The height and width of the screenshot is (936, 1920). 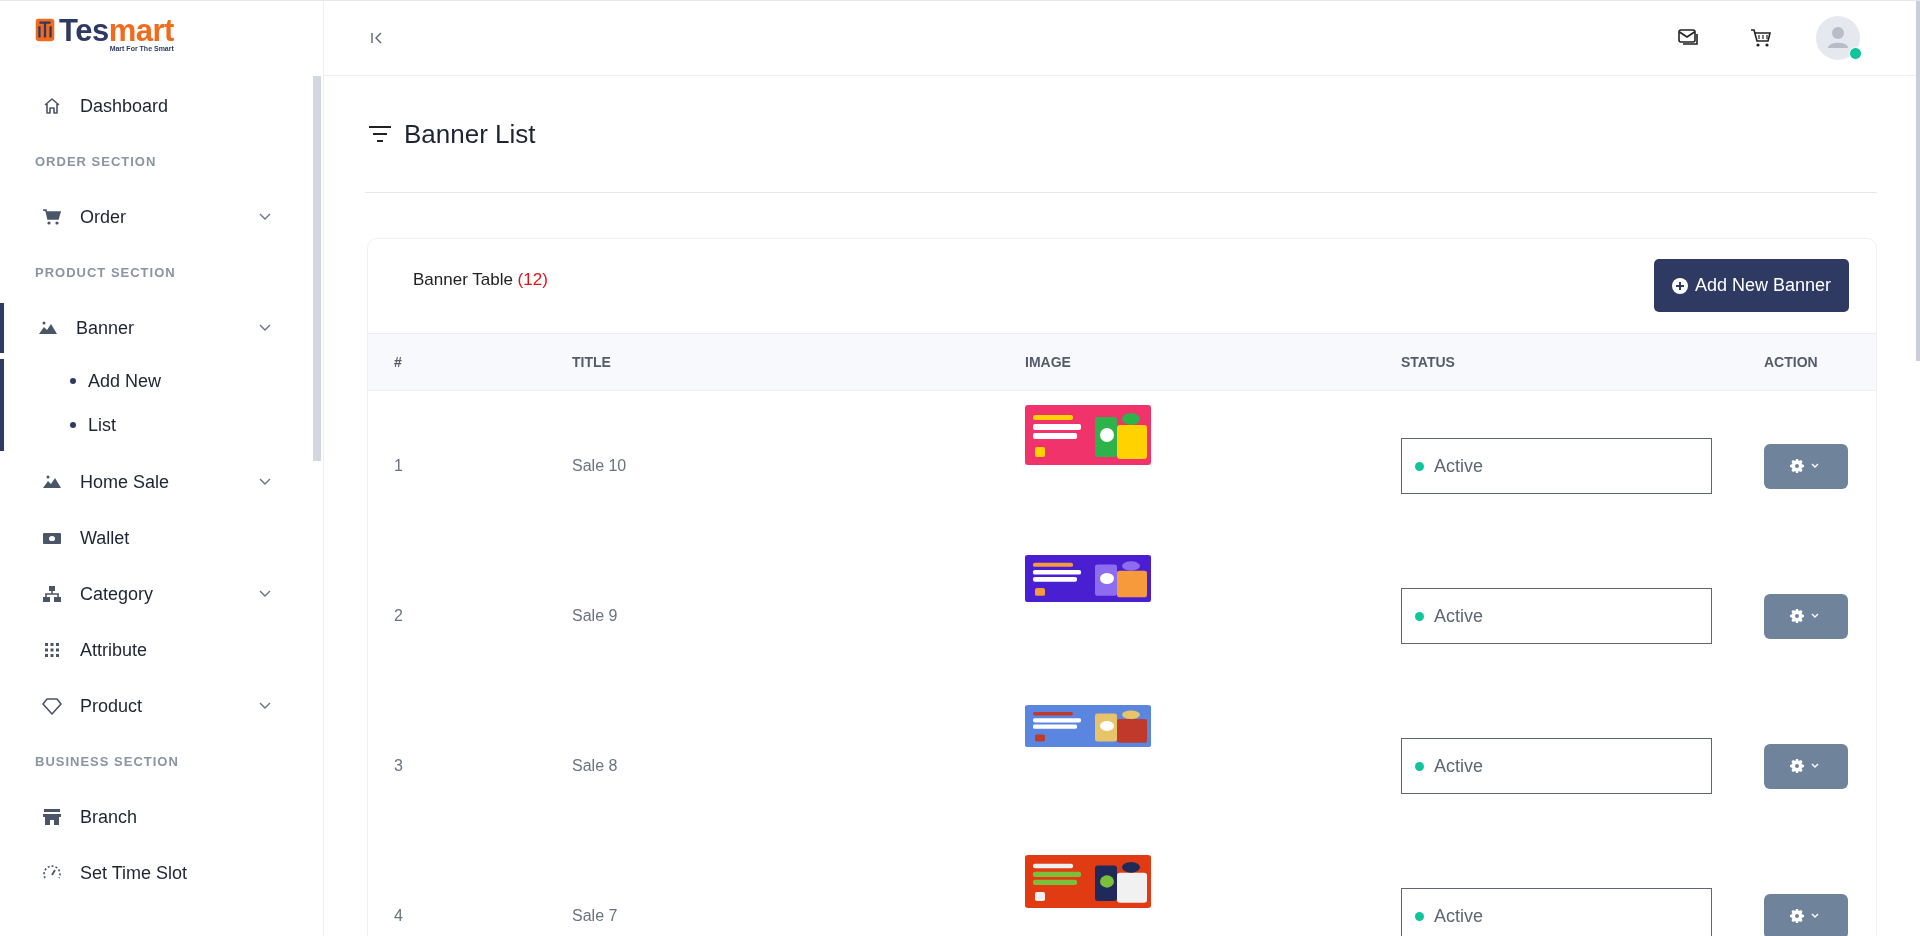 I want to click on table-cell: 2, so click(x=398, y=616).